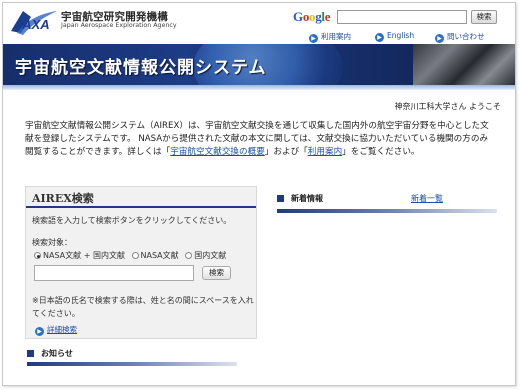  Describe the element at coordinates (325, 152) in the screenshot. I see `usage-guide-inline-link: 利用案内` at that location.